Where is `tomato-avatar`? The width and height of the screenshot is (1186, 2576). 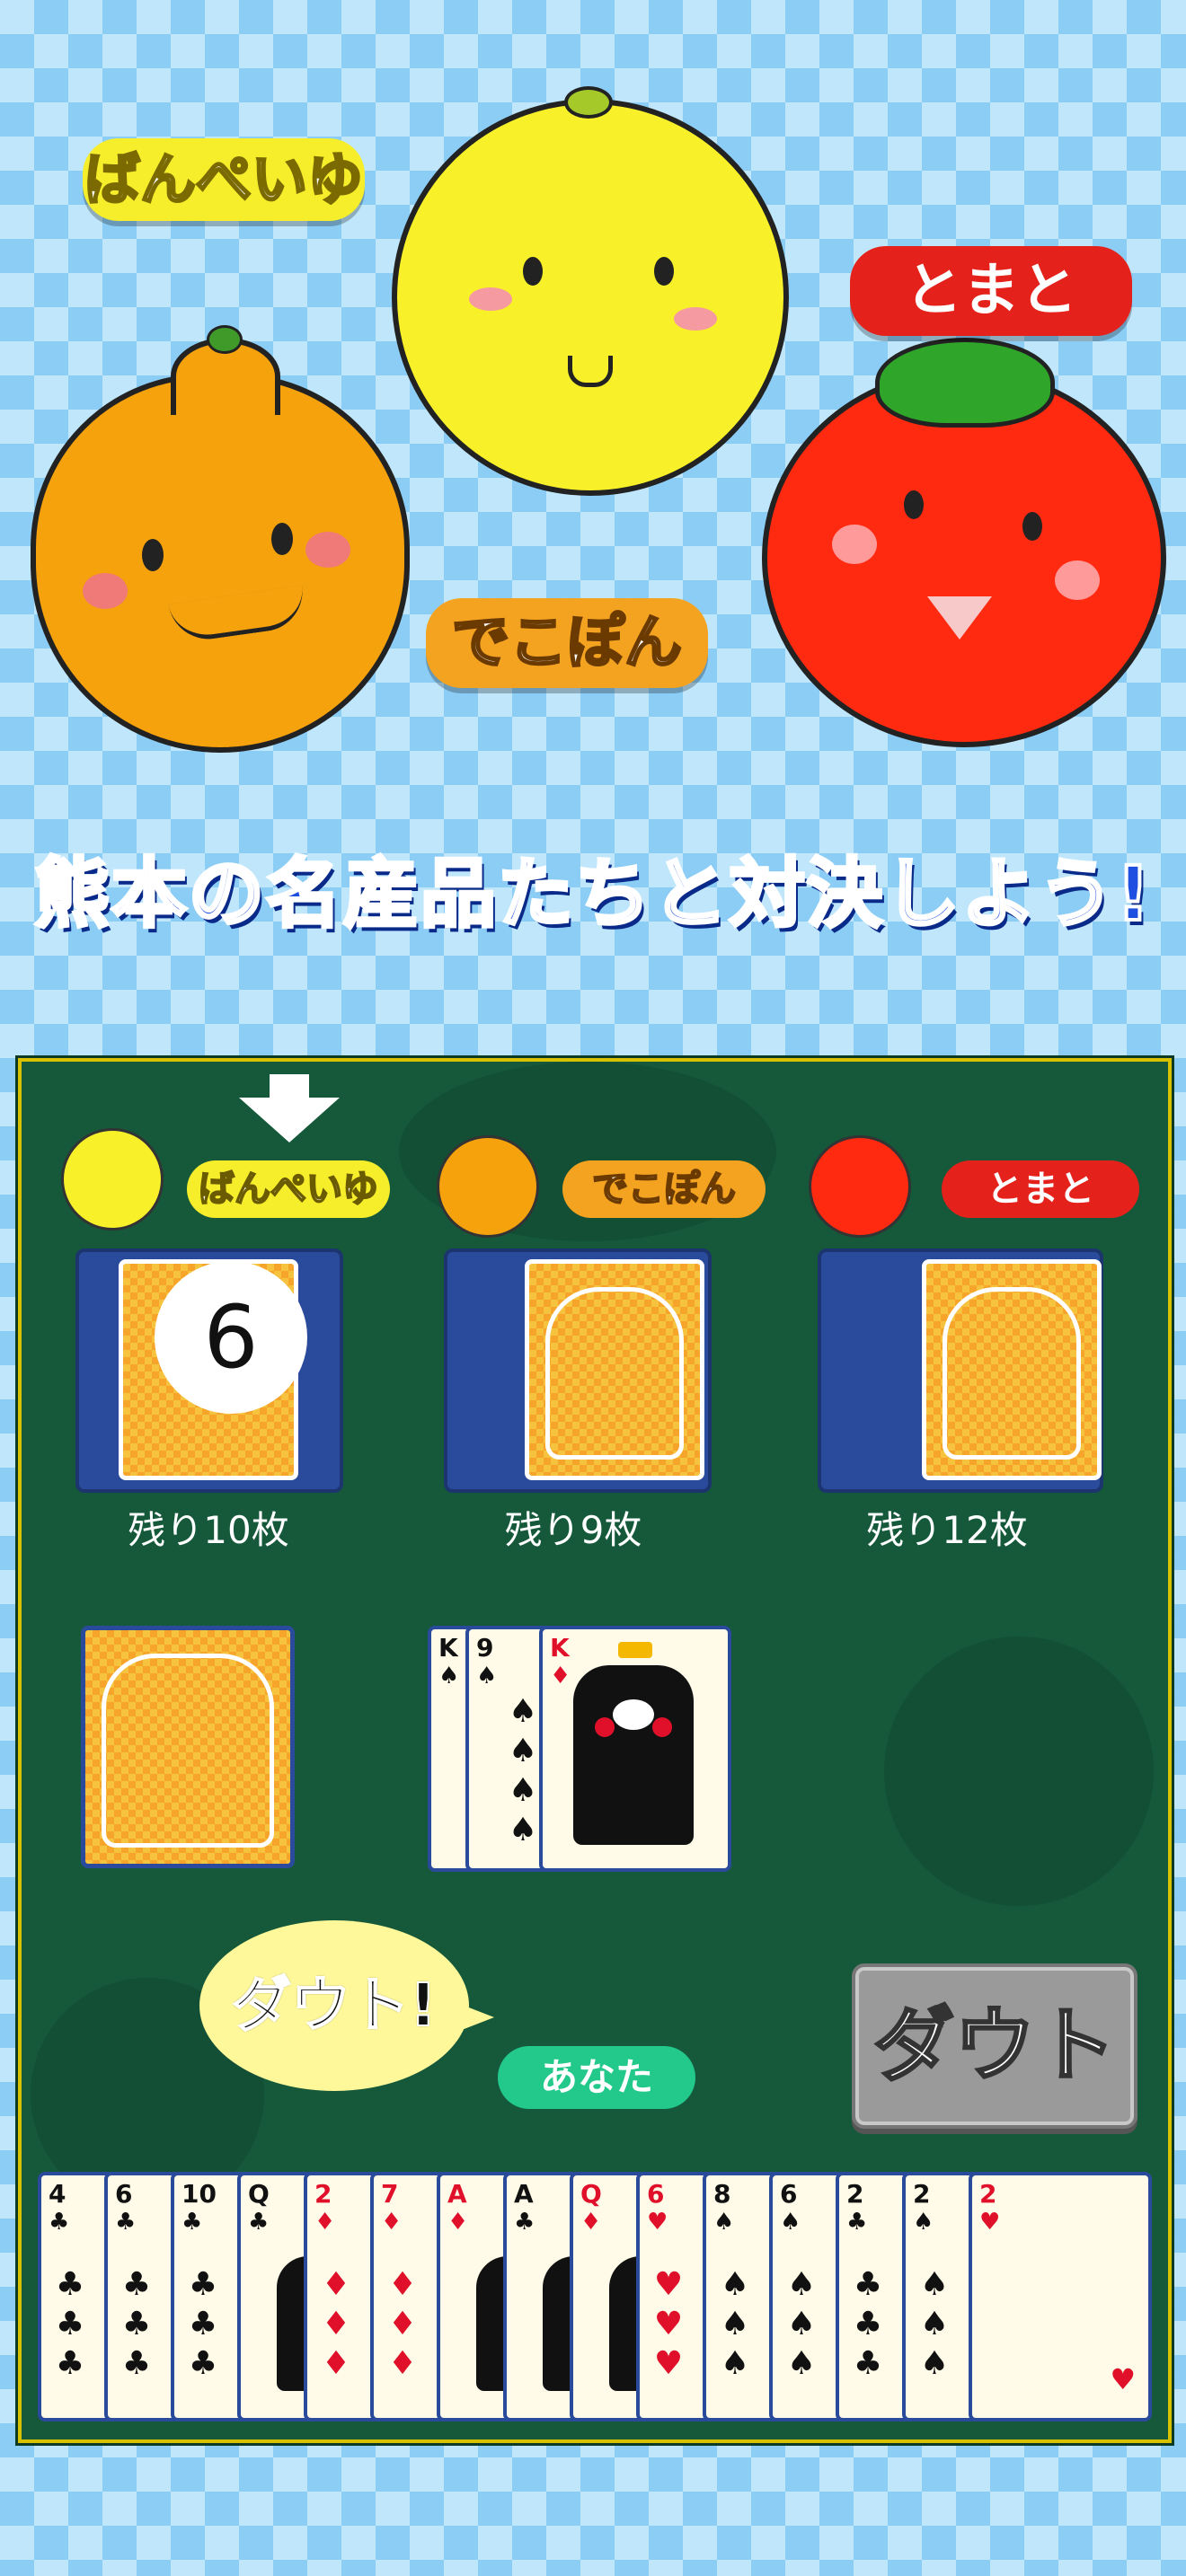 tomato-avatar is located at coordinates (860, 1186).